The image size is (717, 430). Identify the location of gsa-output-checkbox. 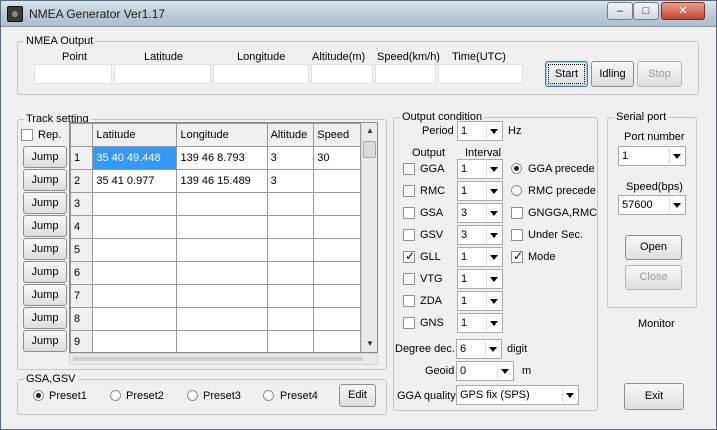
(409, 213).